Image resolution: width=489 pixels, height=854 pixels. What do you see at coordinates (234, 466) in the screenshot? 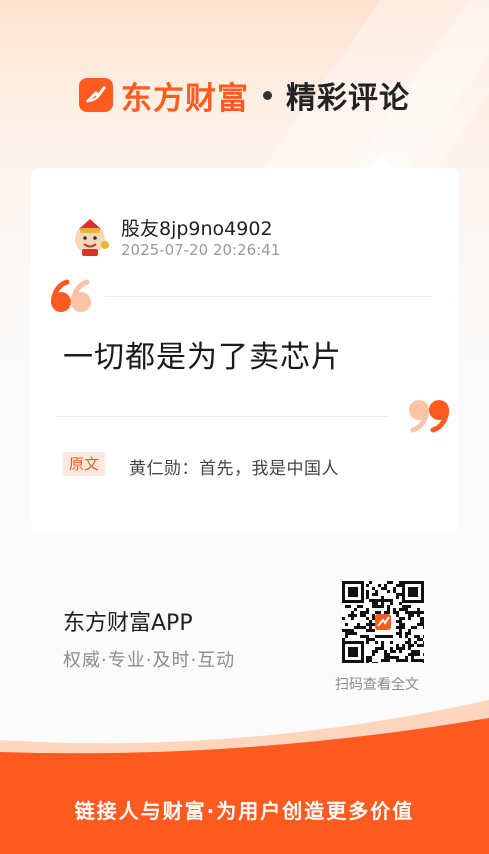
I see `original-post-text: 黄仁勋：首先，我是中国人` at bounding box center [234, 466].